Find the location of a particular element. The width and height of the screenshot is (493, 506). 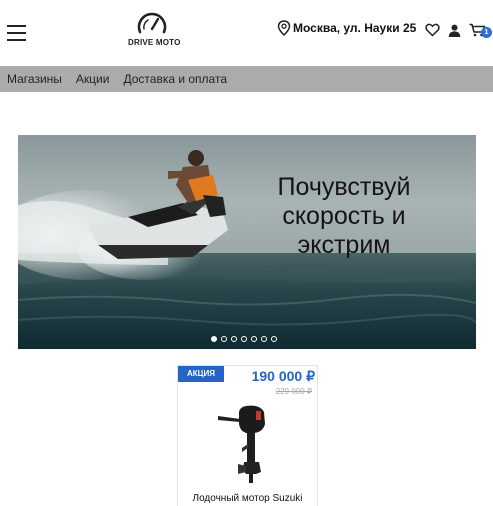

promo-badge: АКЦИЯ is located at coordinates (201, 374).